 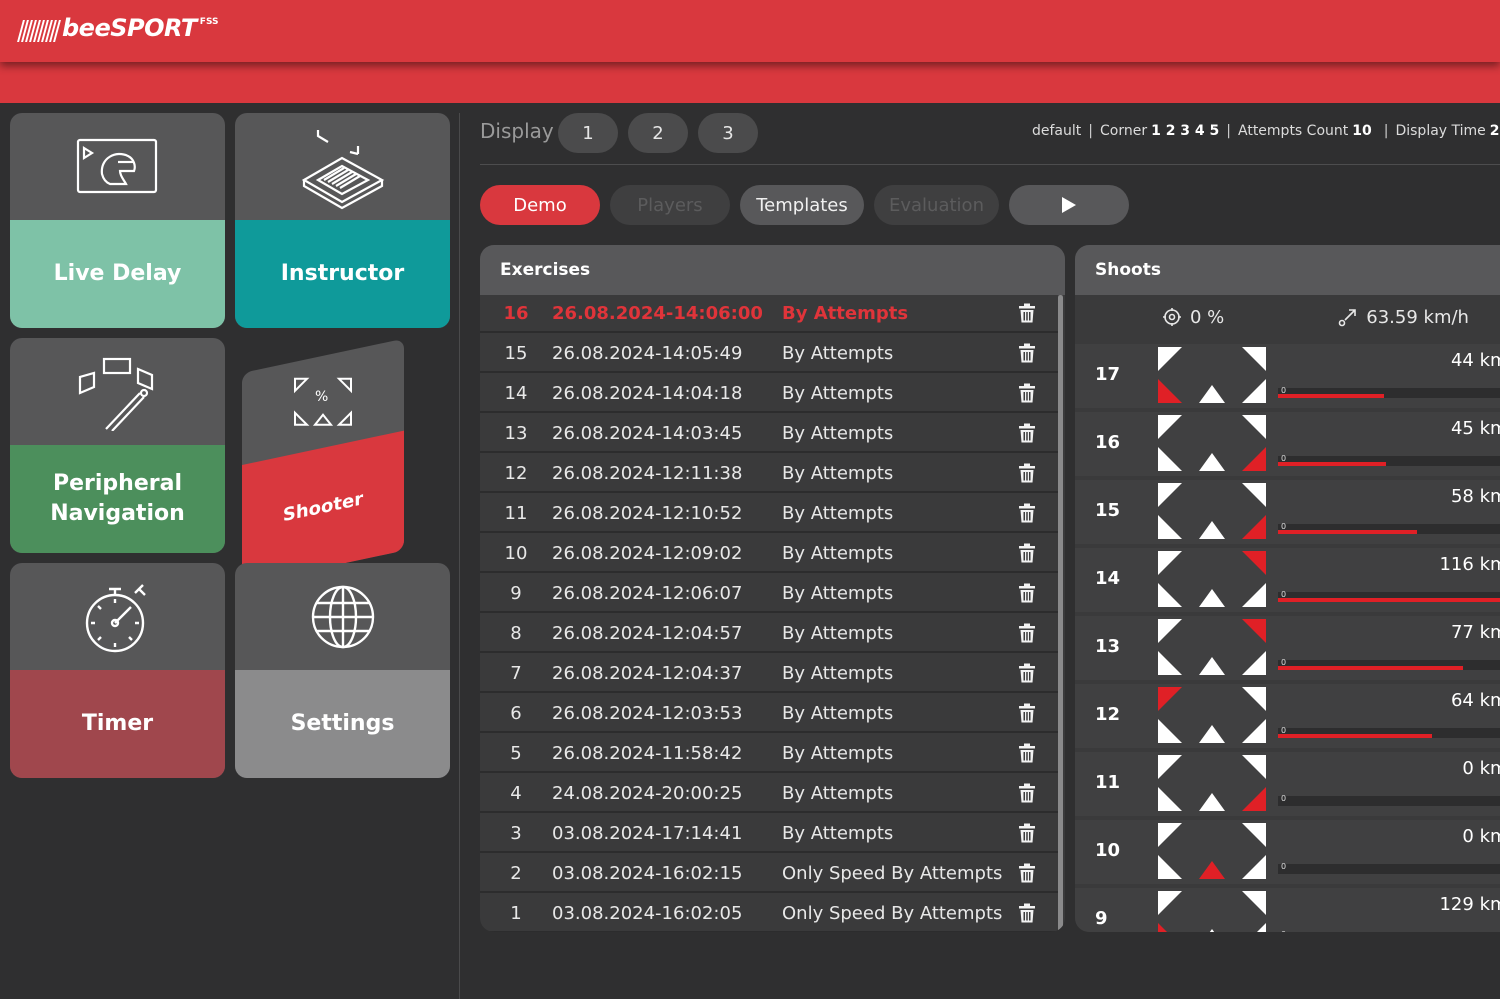 What do you see at coordinates (769, 514) in the screenshot?
I see `exercise-row: 11 26.08.2024-12:10:52 By Attempts` at bounding box center [769, 514].